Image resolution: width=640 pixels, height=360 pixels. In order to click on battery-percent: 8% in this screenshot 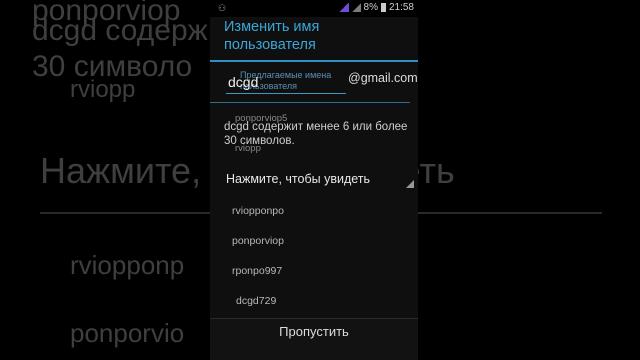, I will do `click(370, 7)`.